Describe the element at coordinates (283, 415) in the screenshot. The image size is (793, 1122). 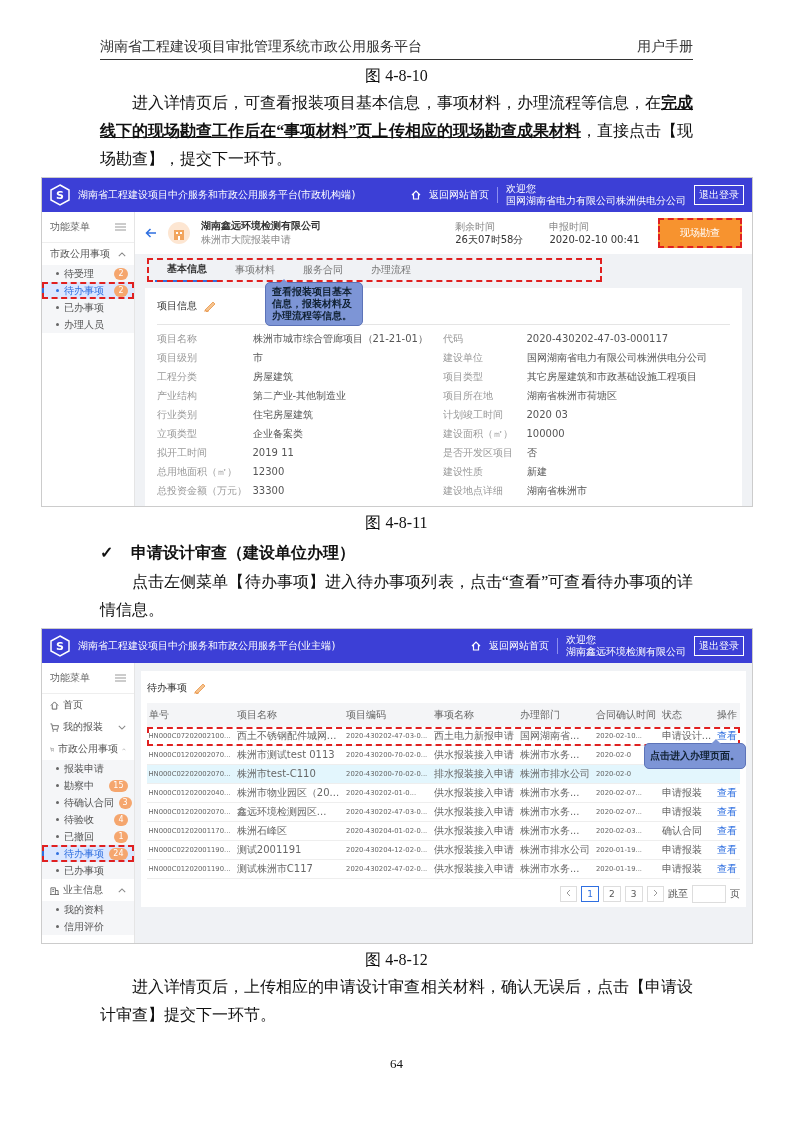
I see `field-value: 住宅房屋建筑` at that location.